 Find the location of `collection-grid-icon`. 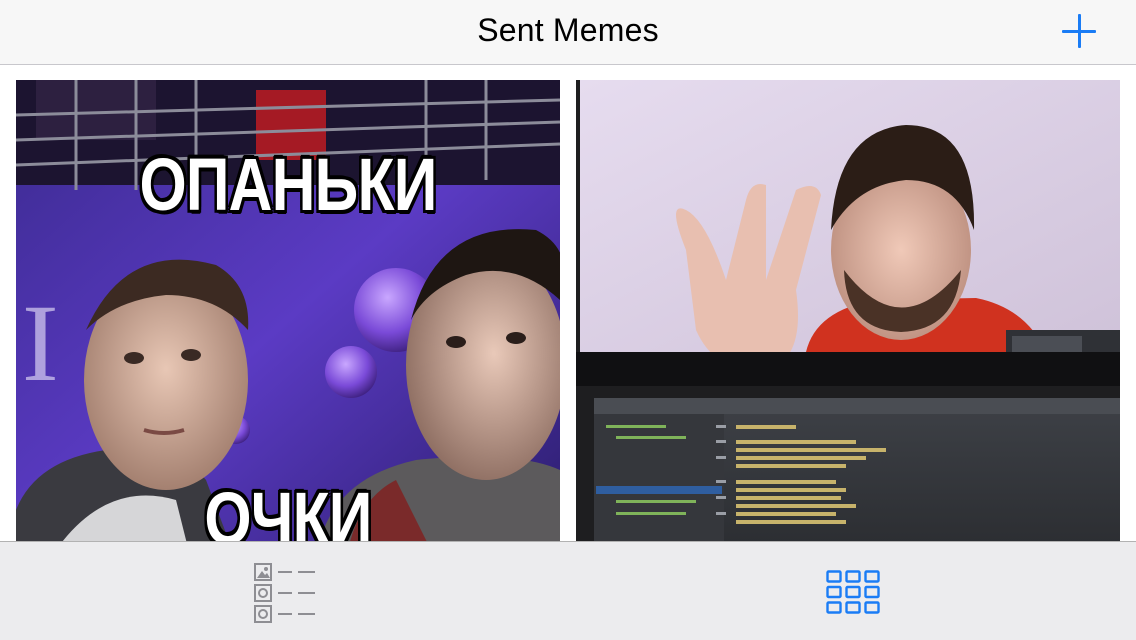

collection-grid-icon is located at coordinates (853, 592).